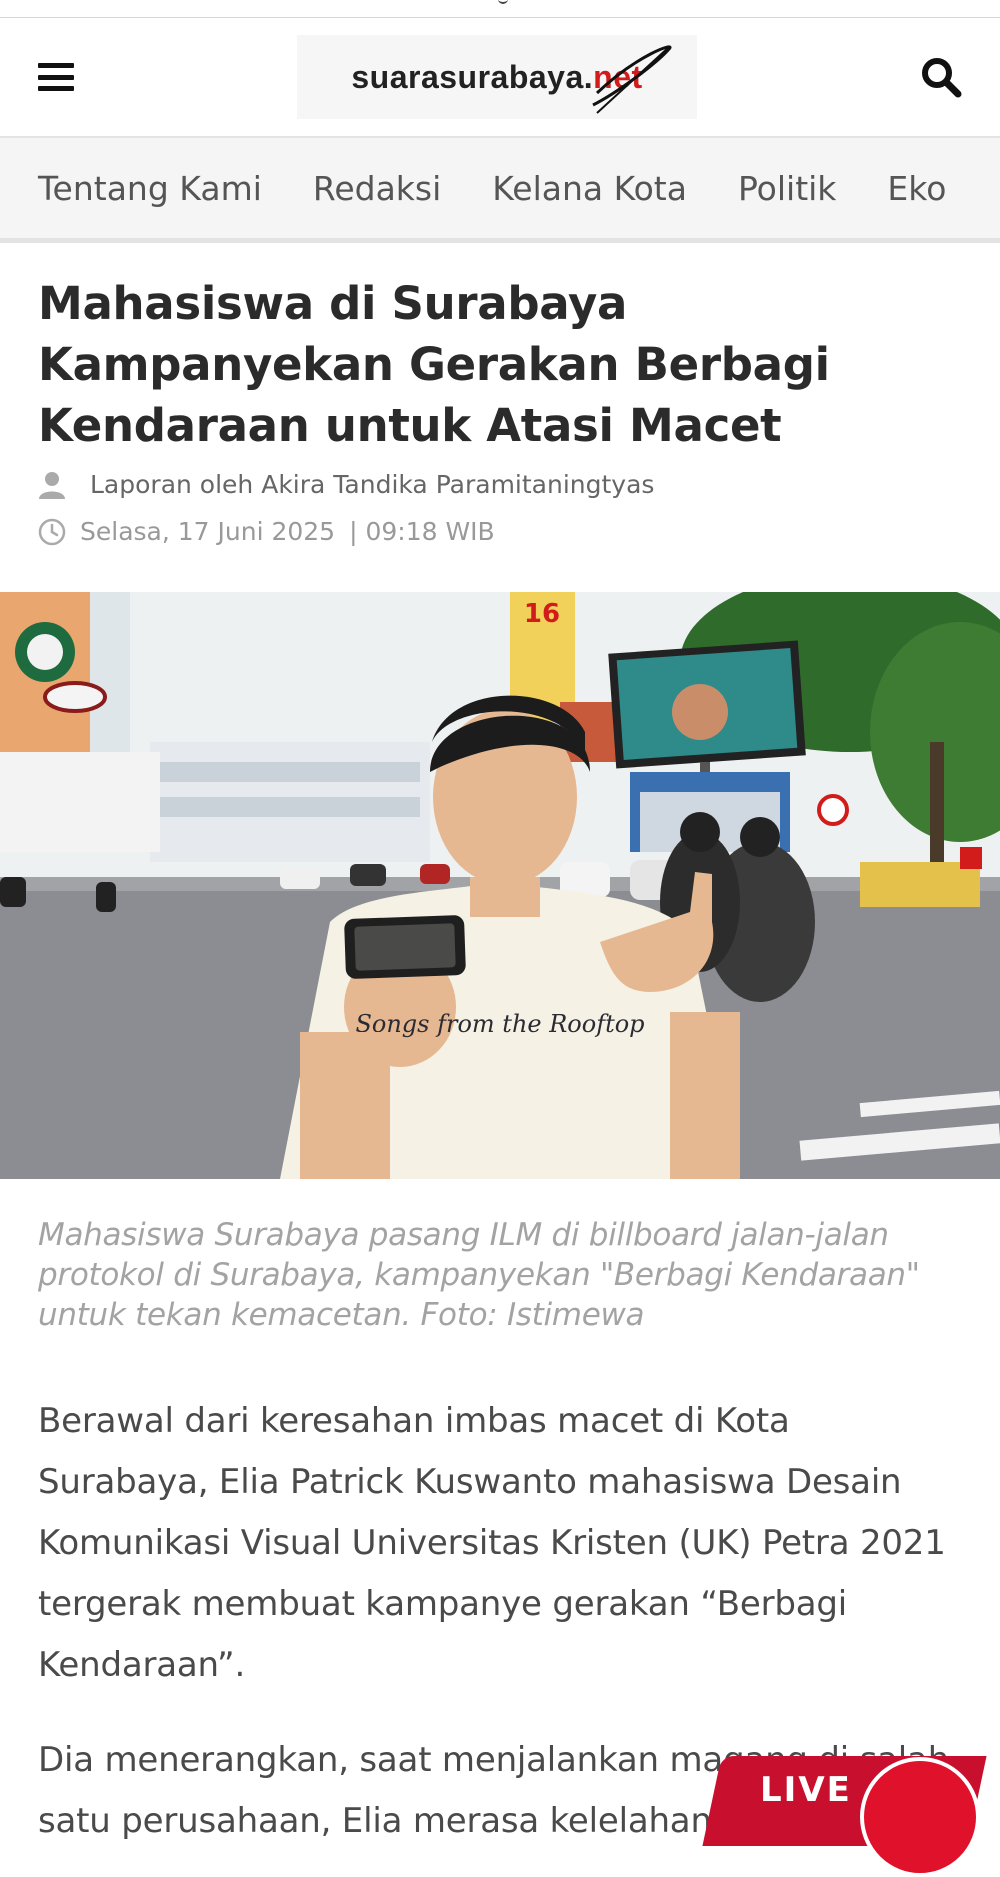 This screenshot has width=1000, height=1877. Describe the element at coordinates (503, 2) in the screenshot. I see `top-peek-glyph` at that location.